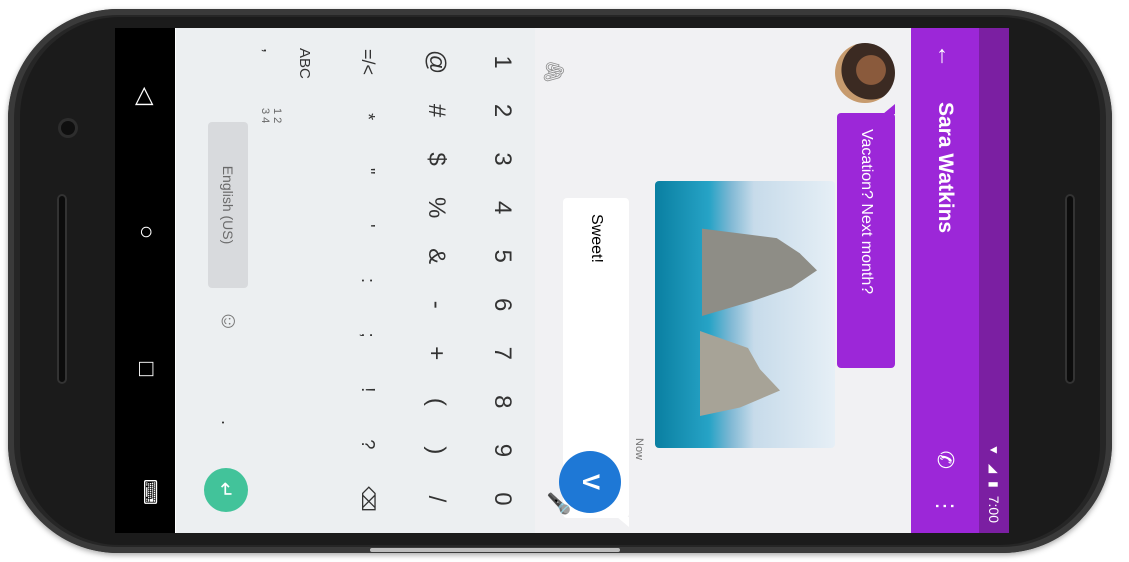 Image resolution: width=1129 pixels, height=562 pixels. Describe the element at coordinates (994, 484) in the screenshot. I see `battery-icon: ▮` at that location.